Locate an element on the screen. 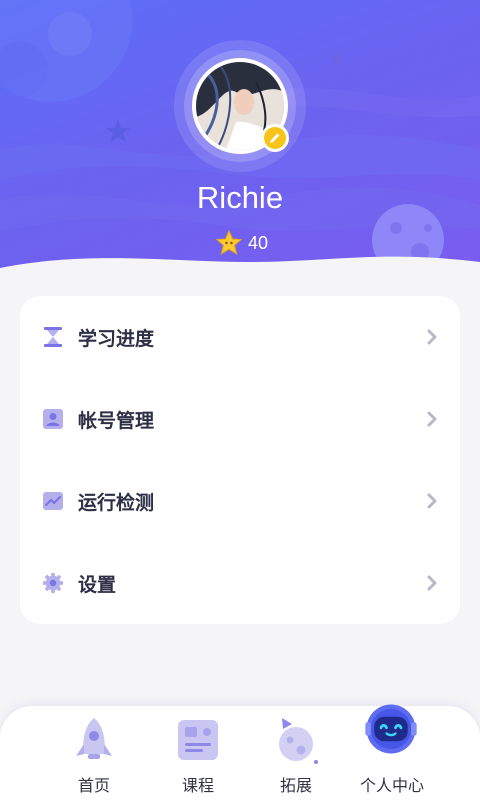 The width and height of the screenshot is (480, 800). menu-item-learning-progress: 学习进度 is located at coordinates (240, 337).